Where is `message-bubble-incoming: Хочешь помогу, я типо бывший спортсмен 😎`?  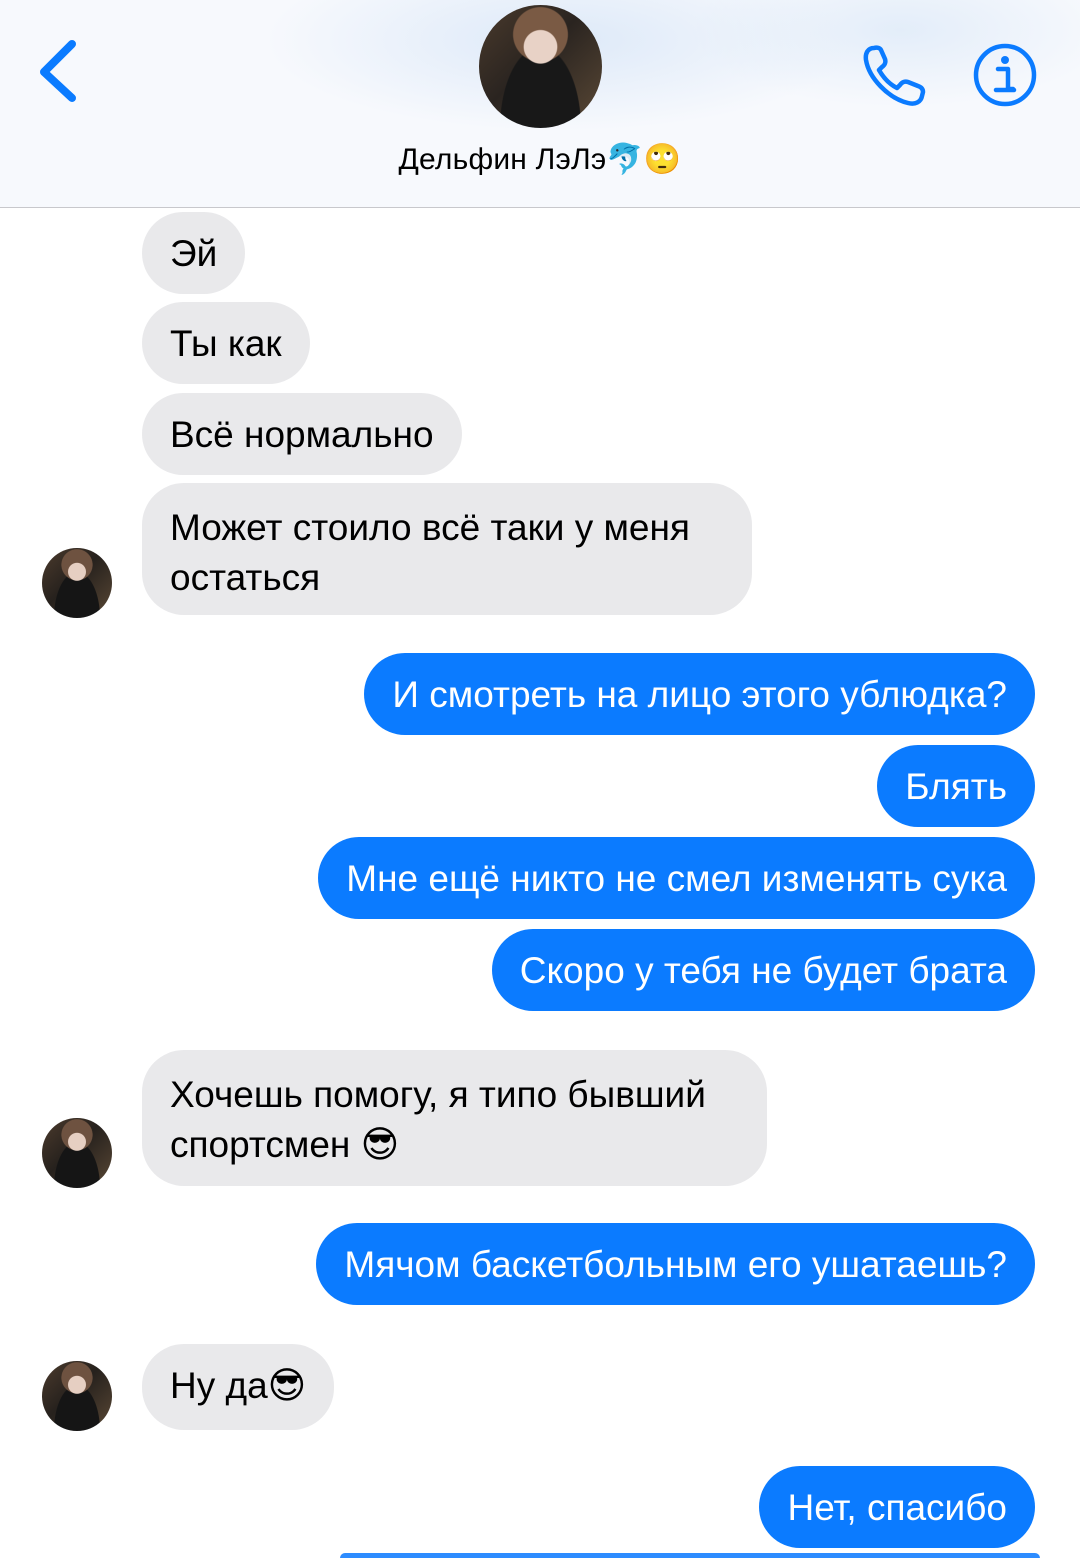 message-bubble-incoming: Хочешь помогу, я типо бывший спортсмен 😎 is located at coordinates (454, 1118).